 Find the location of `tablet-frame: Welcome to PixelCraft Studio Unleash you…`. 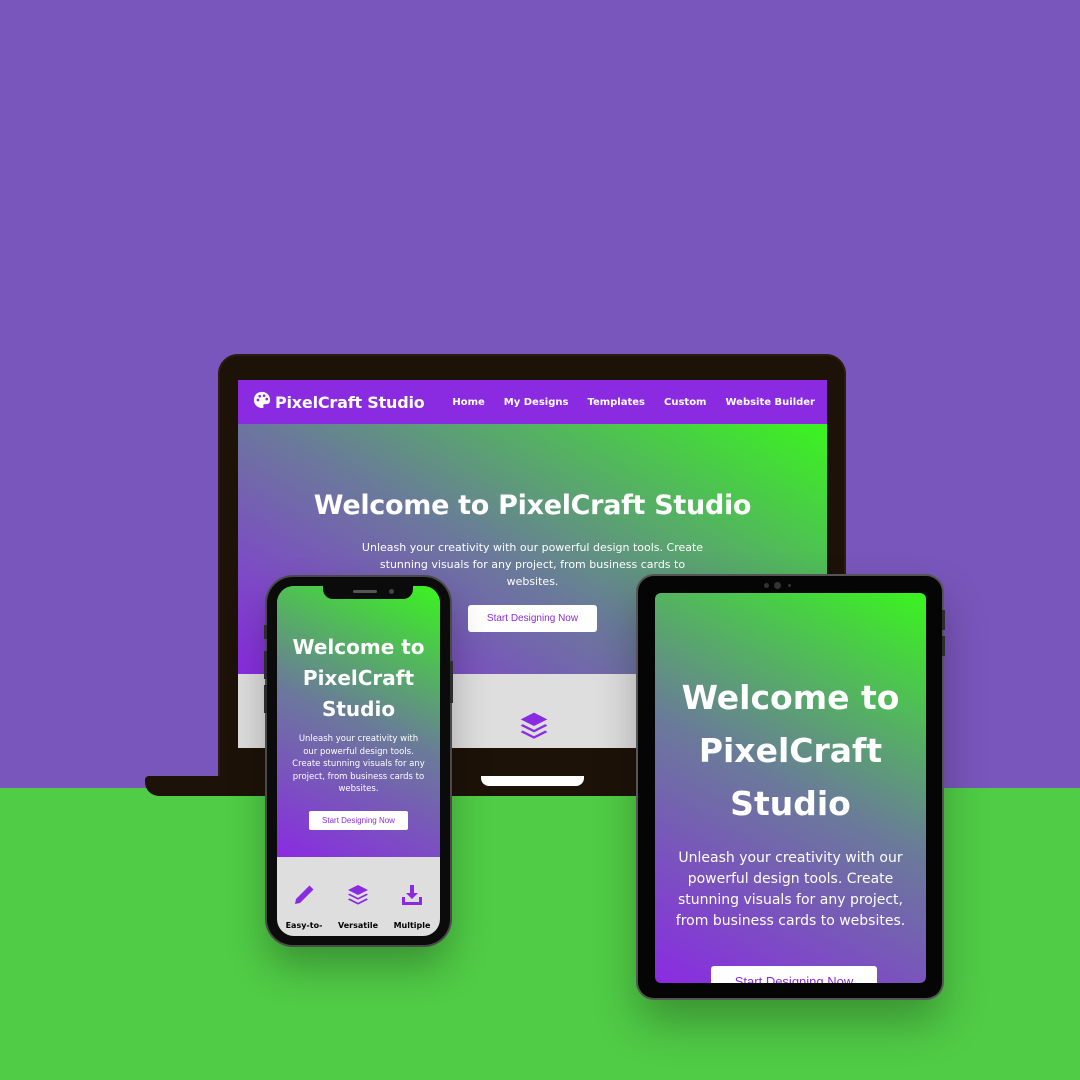

tablet-frame: Welcome to PixelCraft Studio Unleash you… is located at coordinates (791, 787).